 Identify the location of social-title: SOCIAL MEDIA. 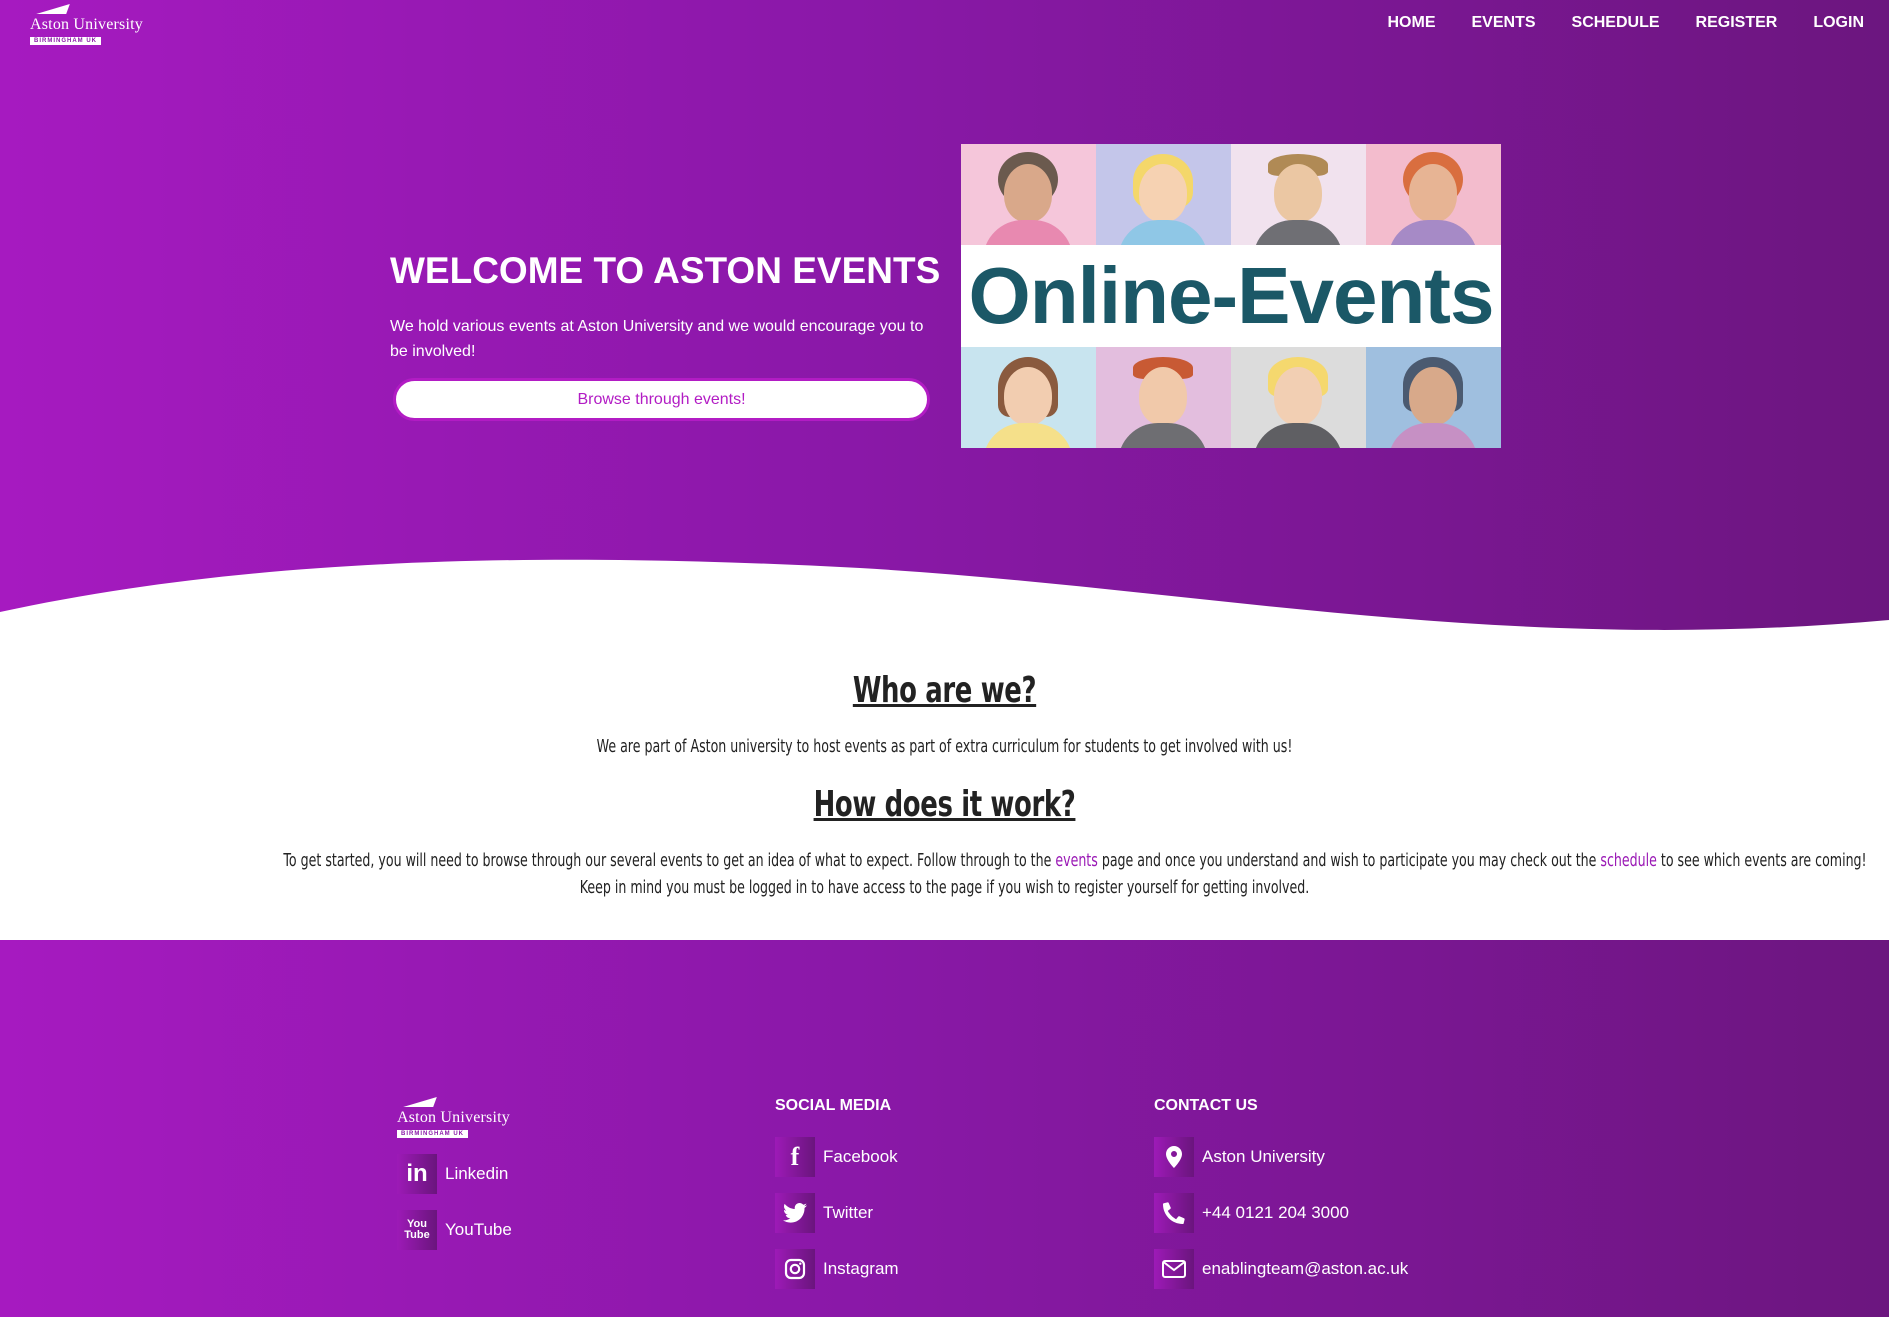
(833, 1105).